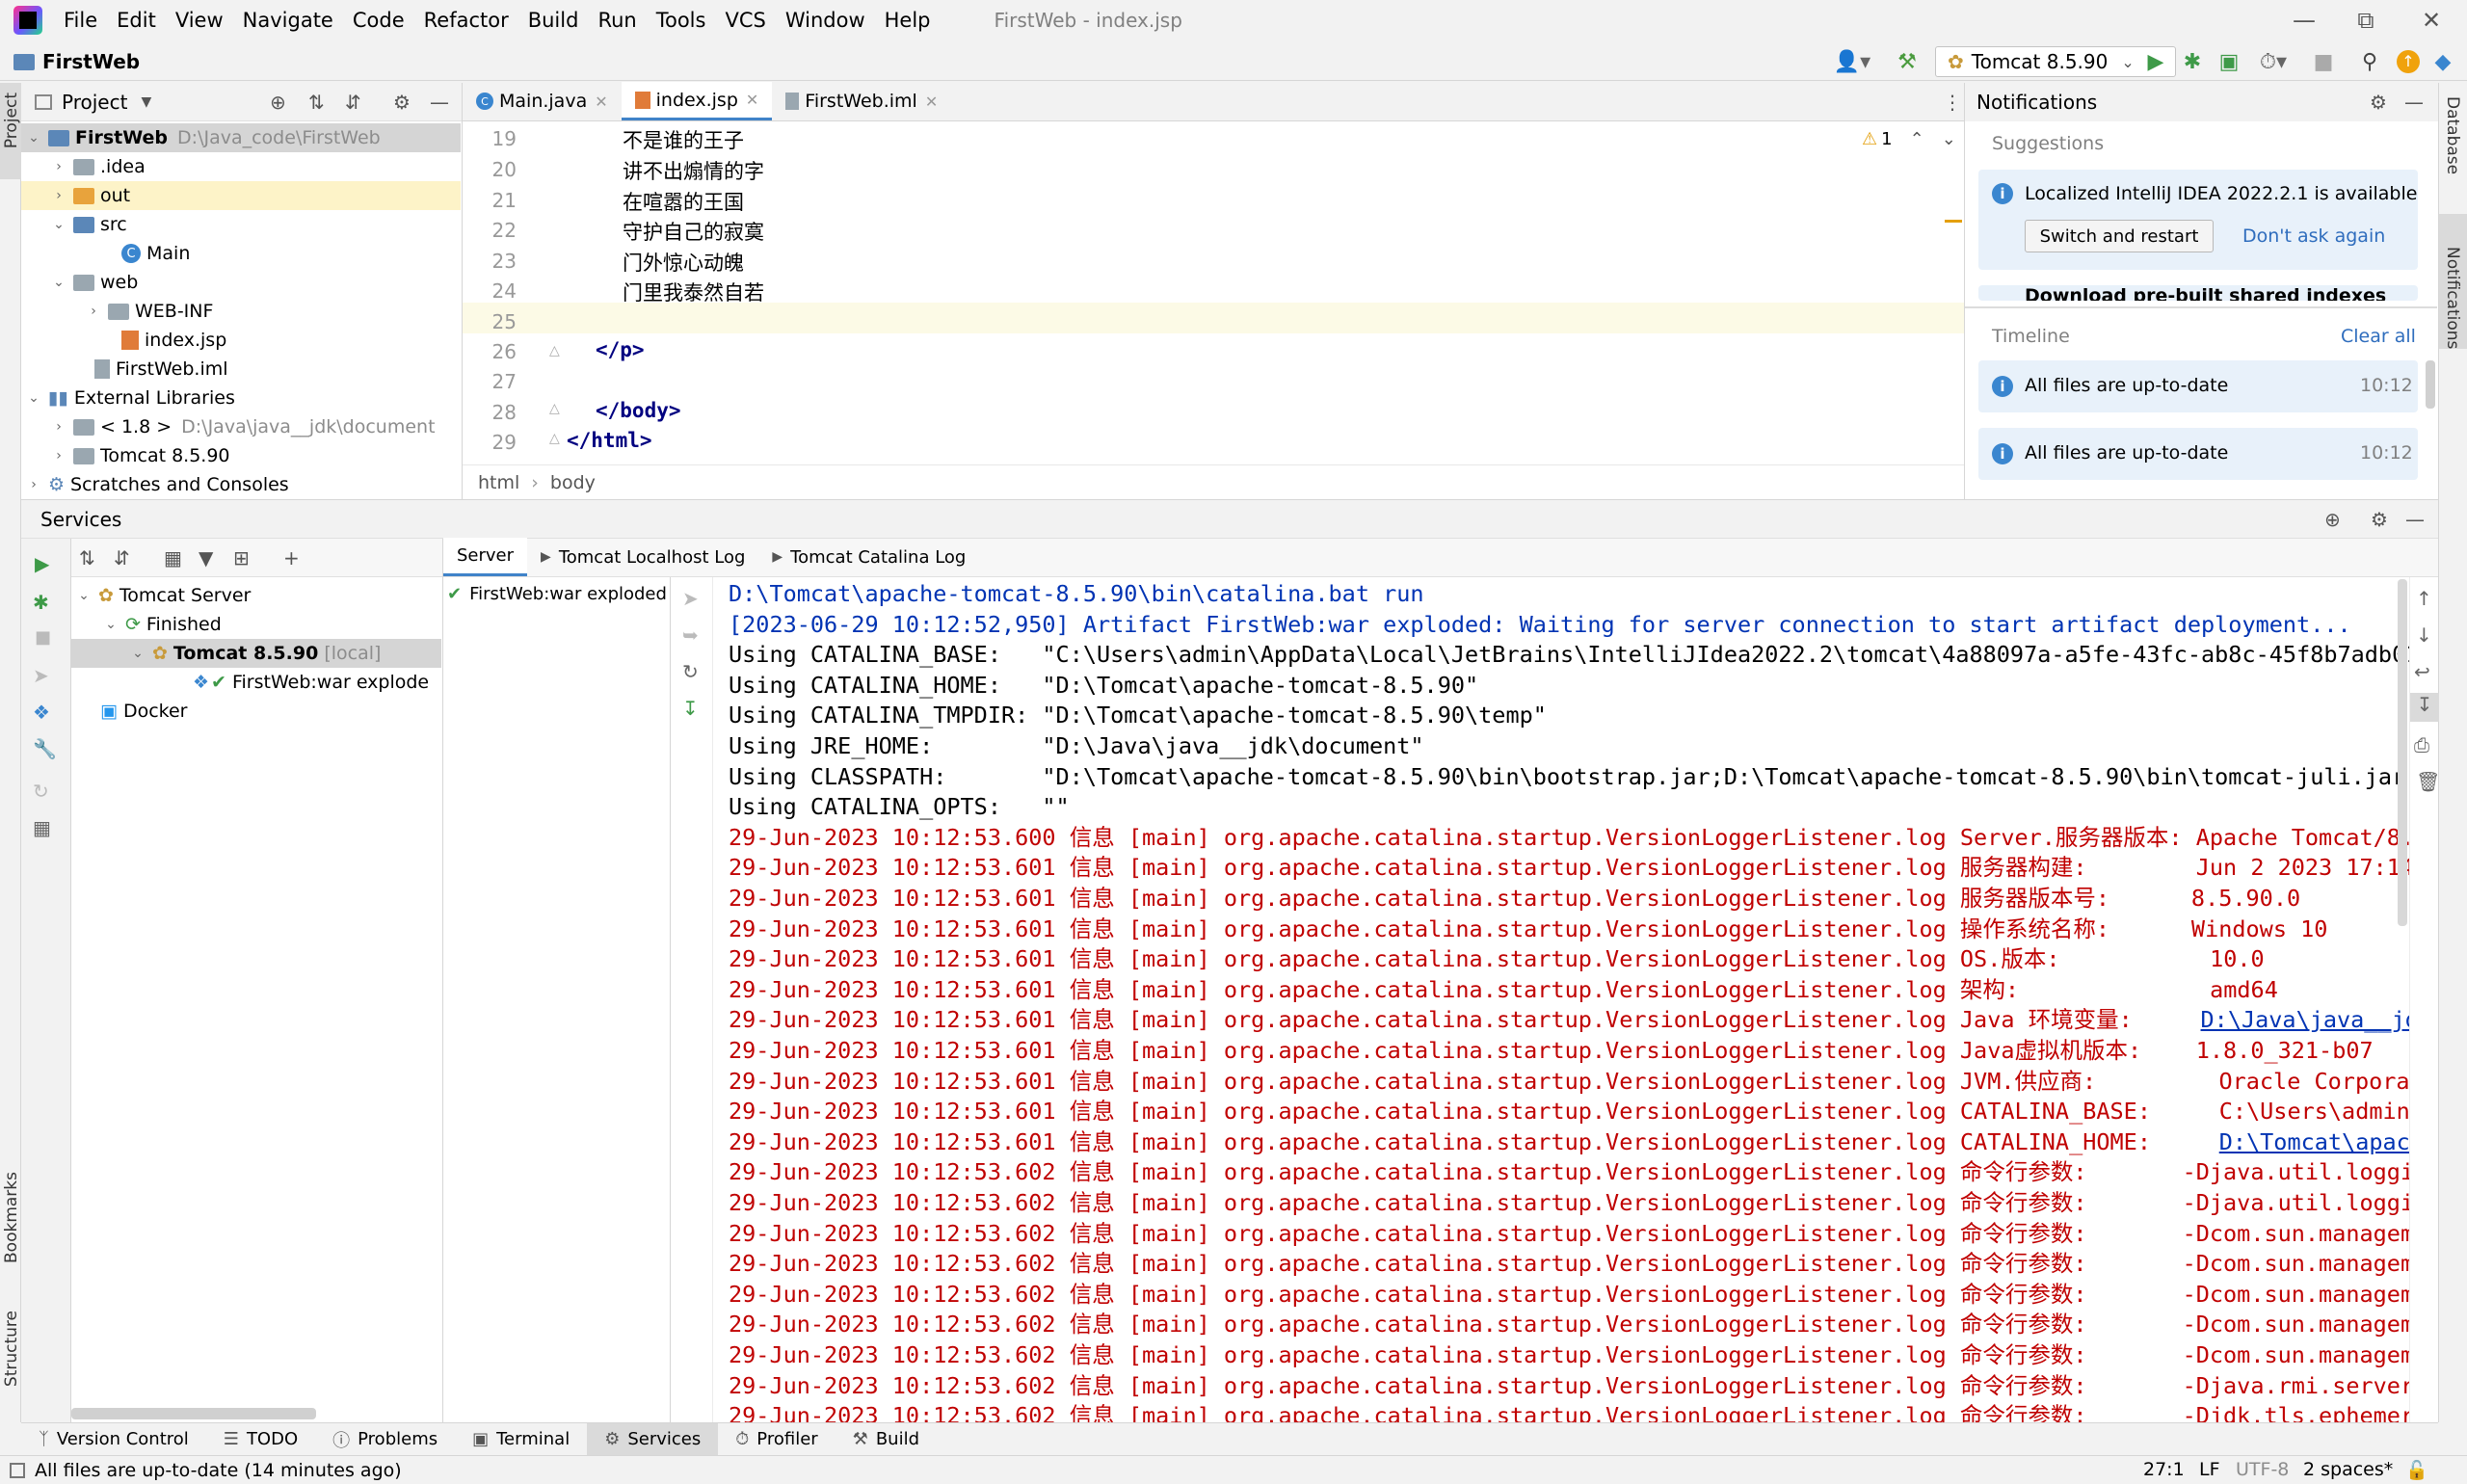 The image size is (2467, 1484). I want to click on layout-icon: ▦, so click(42, 827).